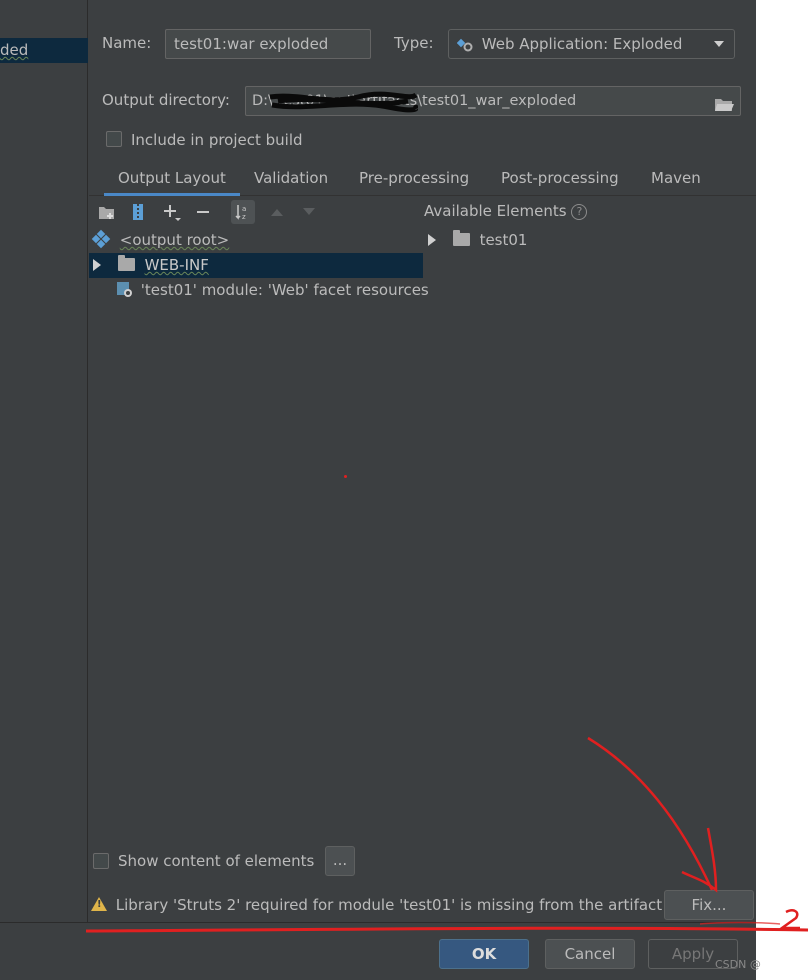 This screenshot has height=980, width=812. I want to click on sort-icon: az, so click(243, 212).